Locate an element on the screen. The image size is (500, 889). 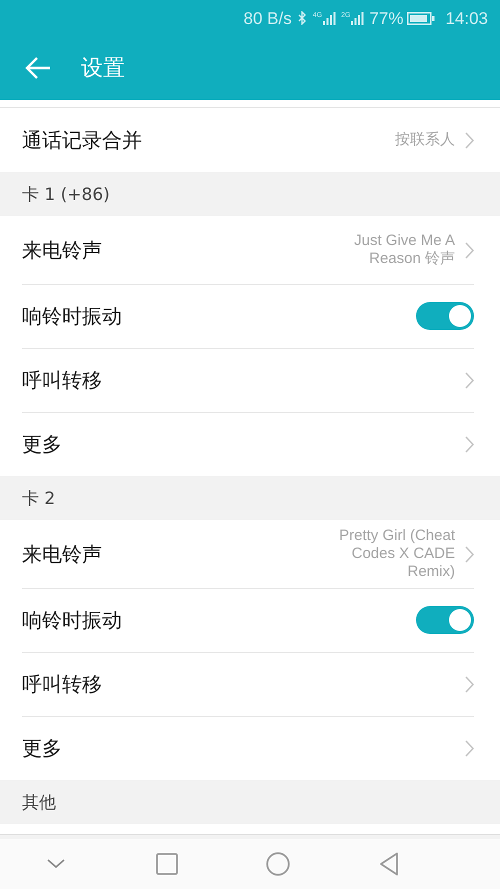
circle-icon is located at coordinates (278, 864).